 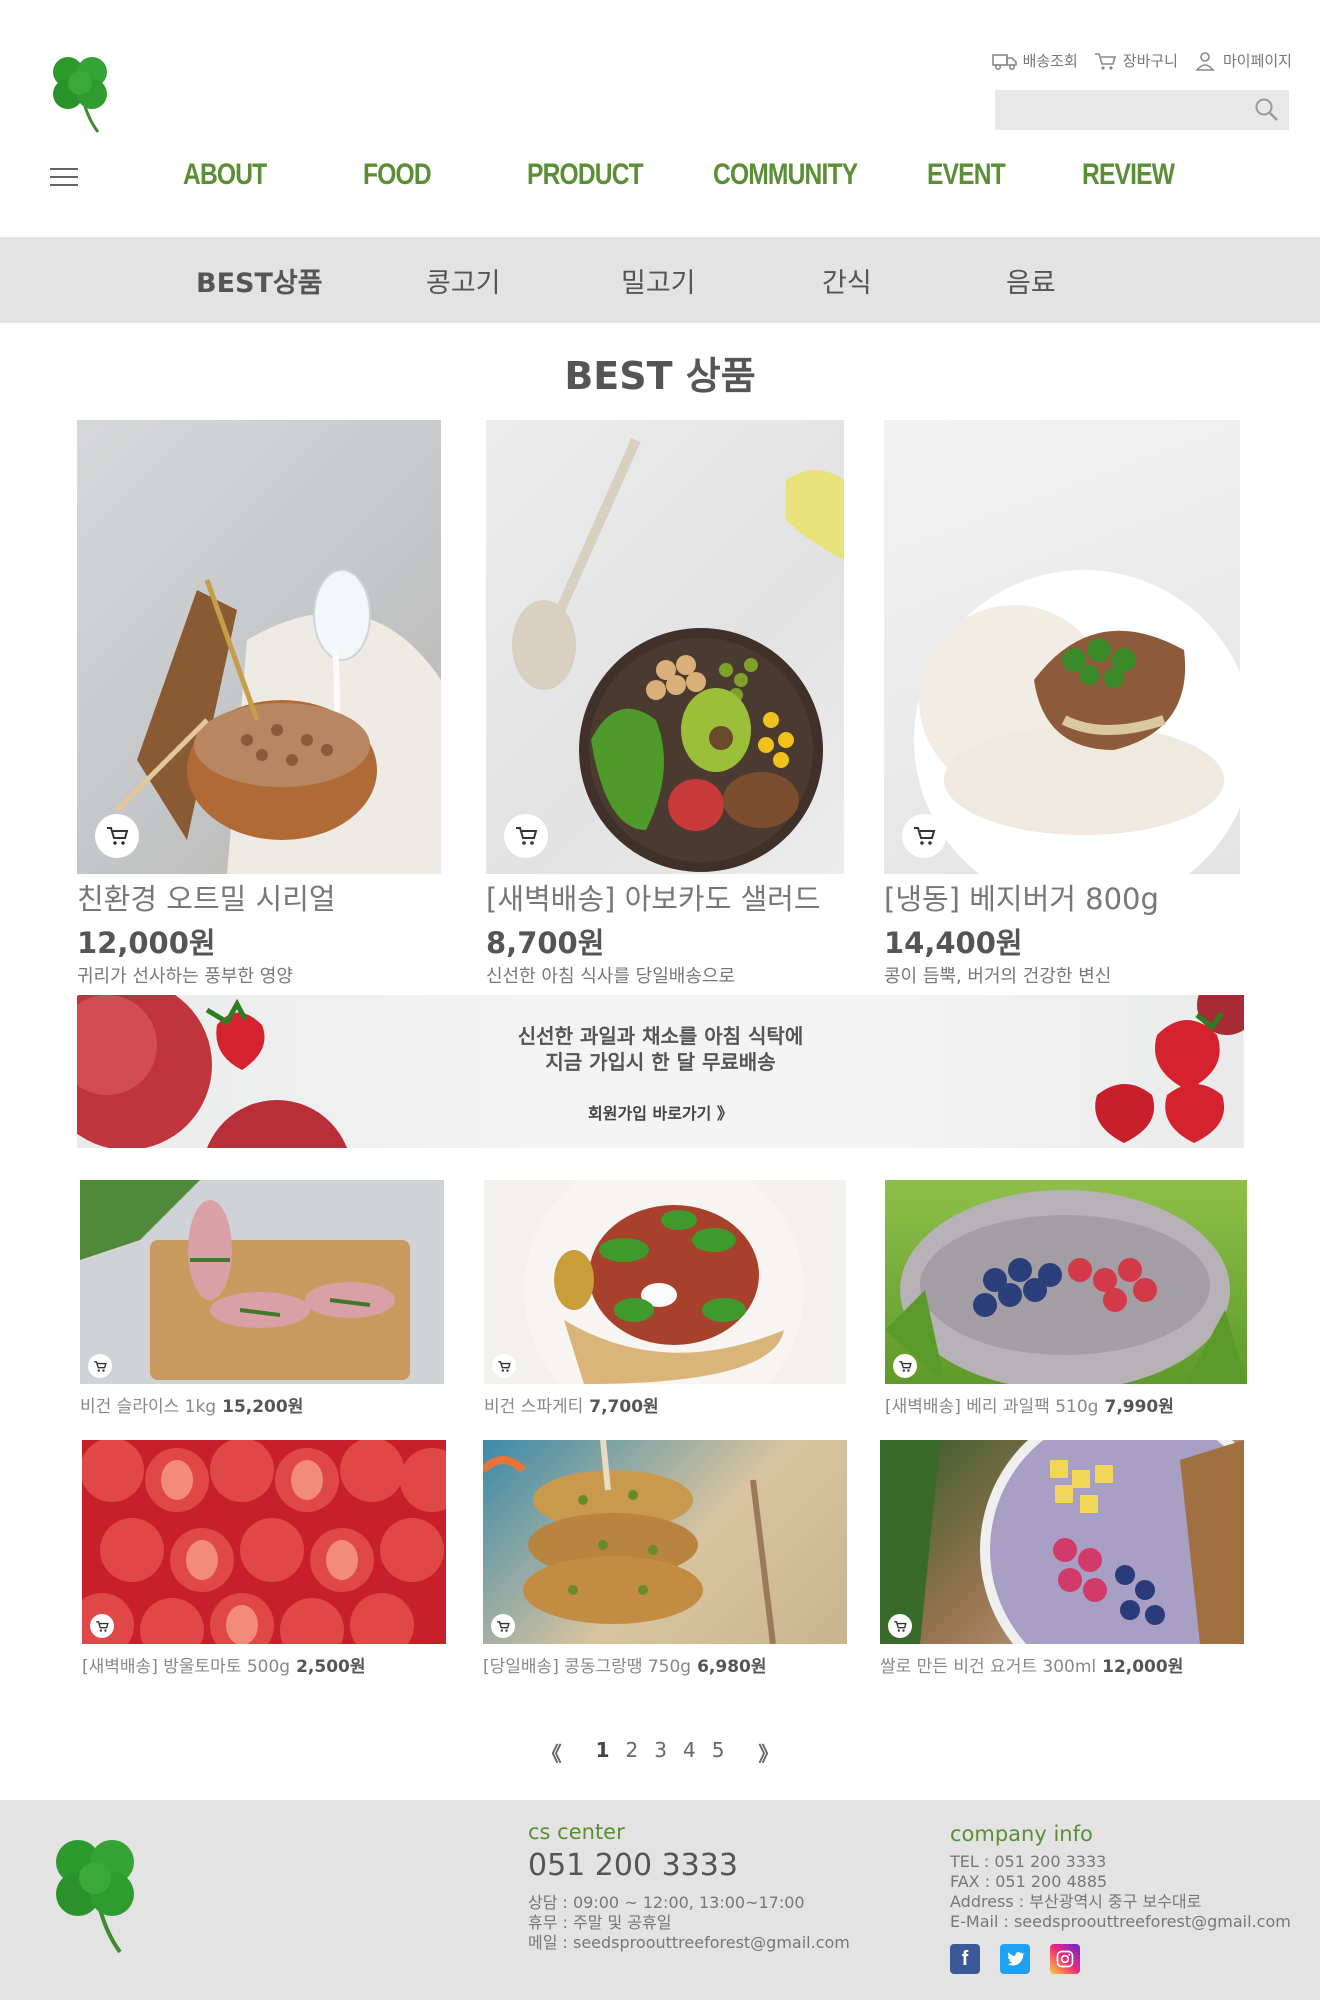 I want to click on page-2: 2, so click(x=631, y=1752).